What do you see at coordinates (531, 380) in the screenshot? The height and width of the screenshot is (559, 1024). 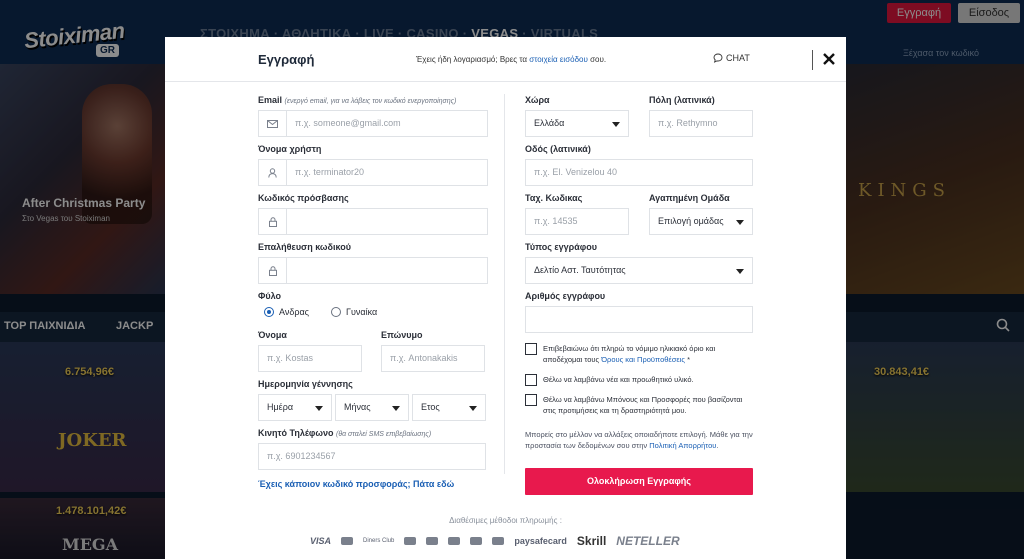 I see `news-checkbox` at bounding box center [531, 380].